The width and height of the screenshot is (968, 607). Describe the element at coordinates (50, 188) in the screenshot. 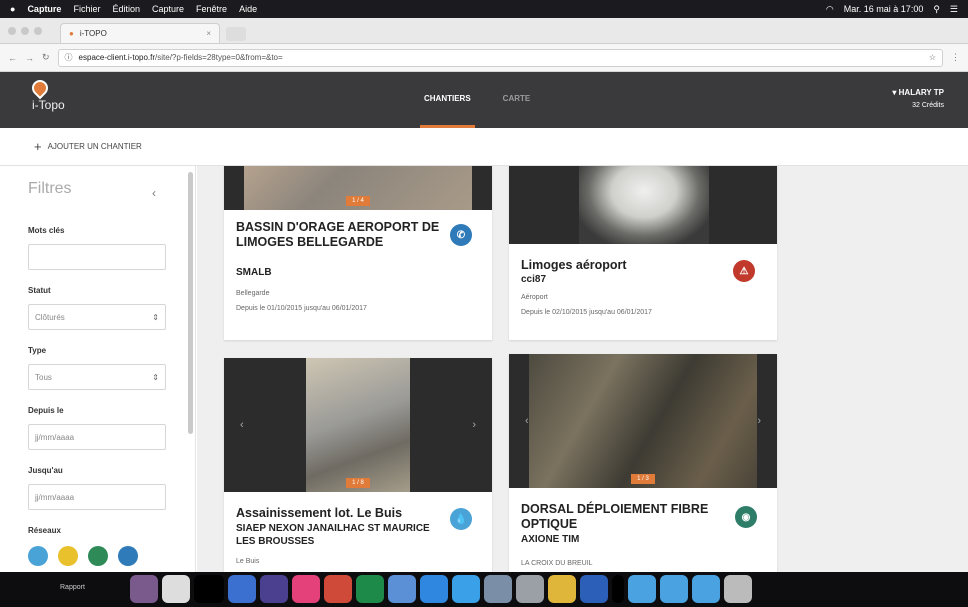

I see `filters-title: Filtres` at that location.